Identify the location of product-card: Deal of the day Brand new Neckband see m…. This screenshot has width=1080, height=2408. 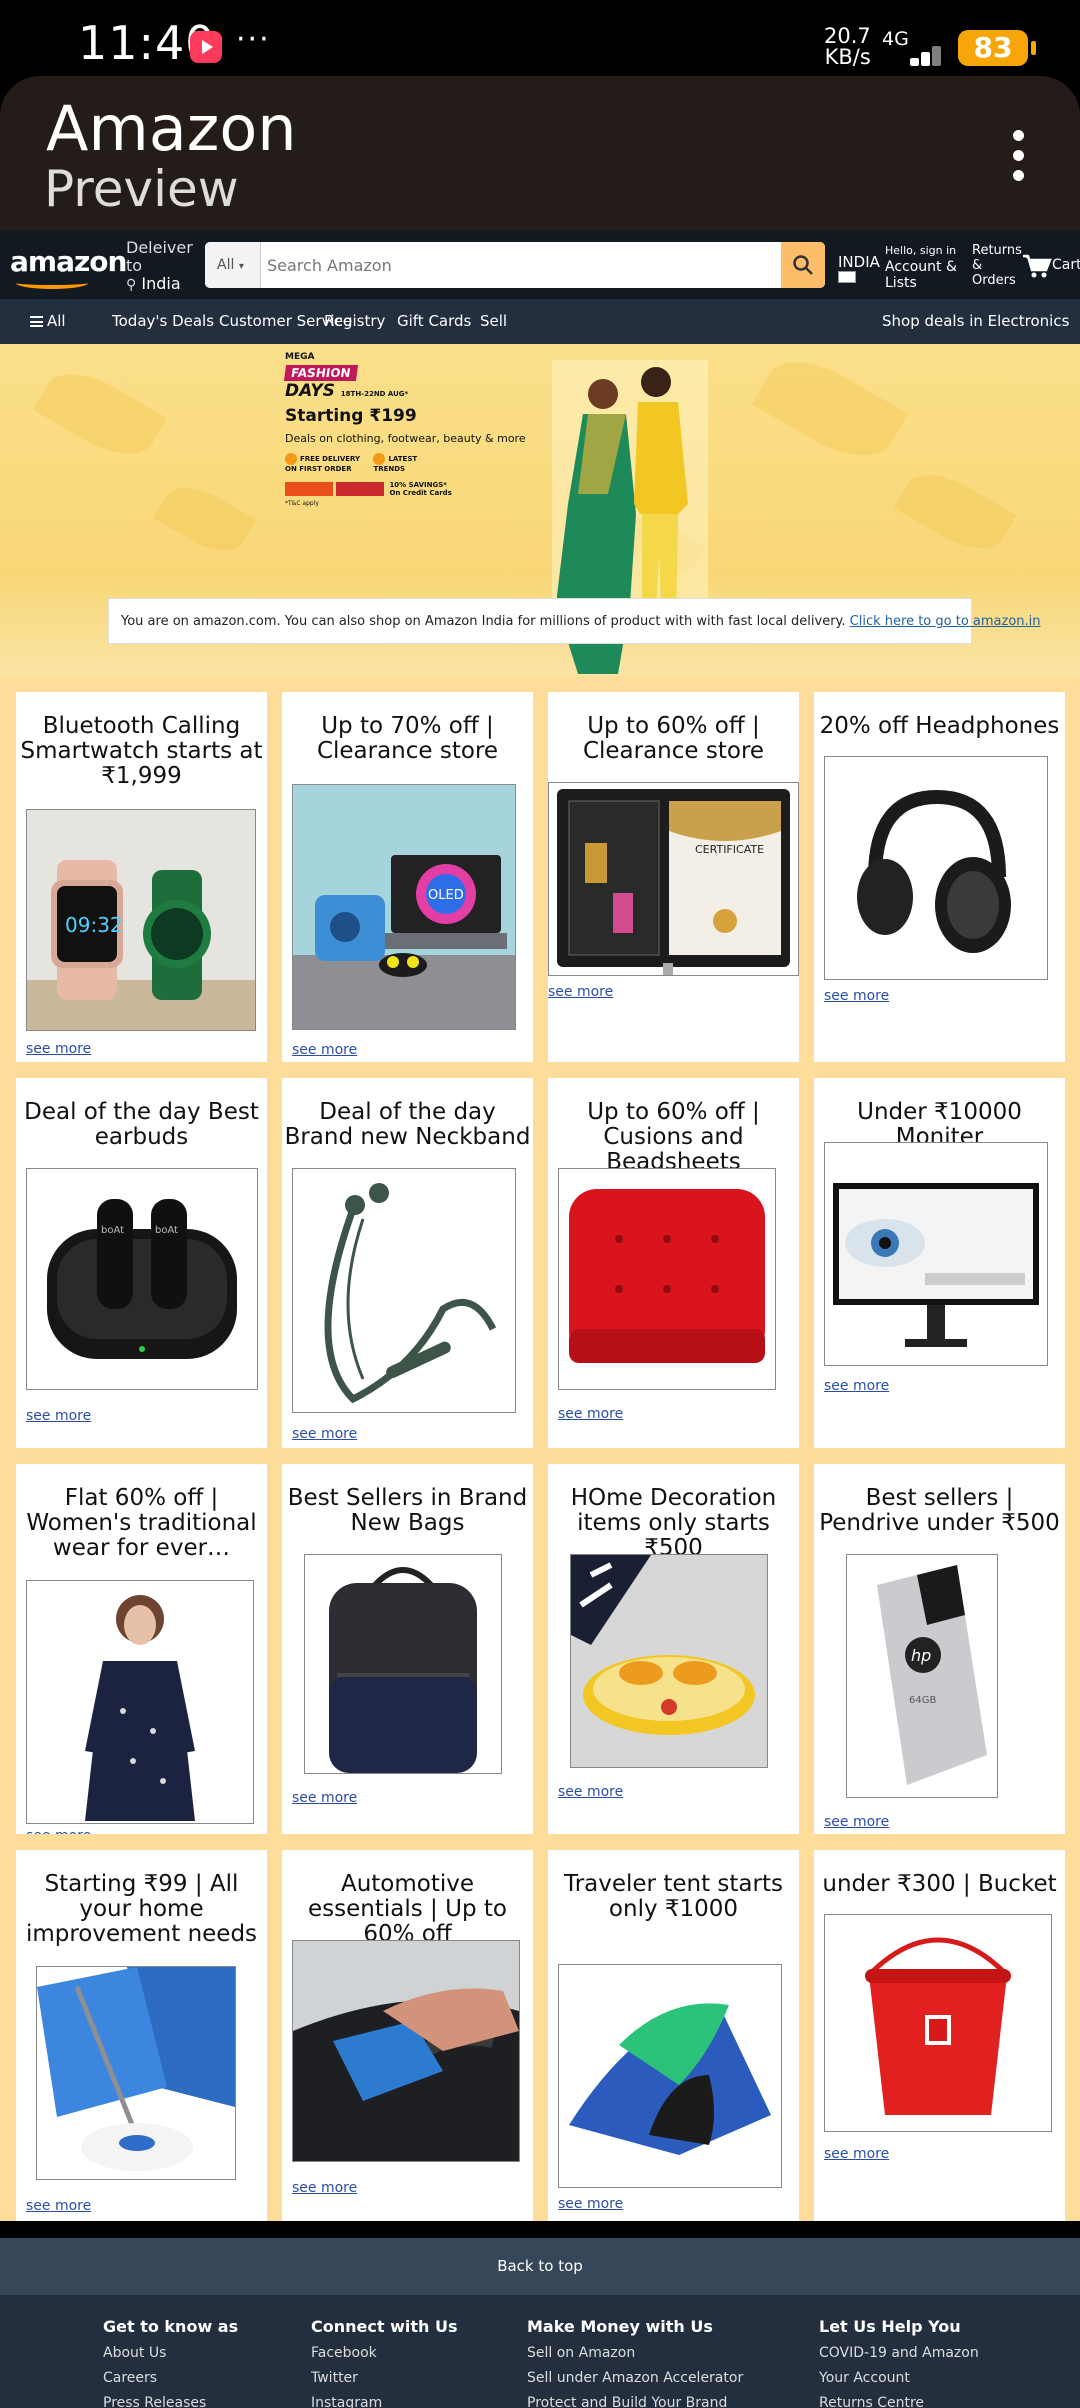
(407, 1263).